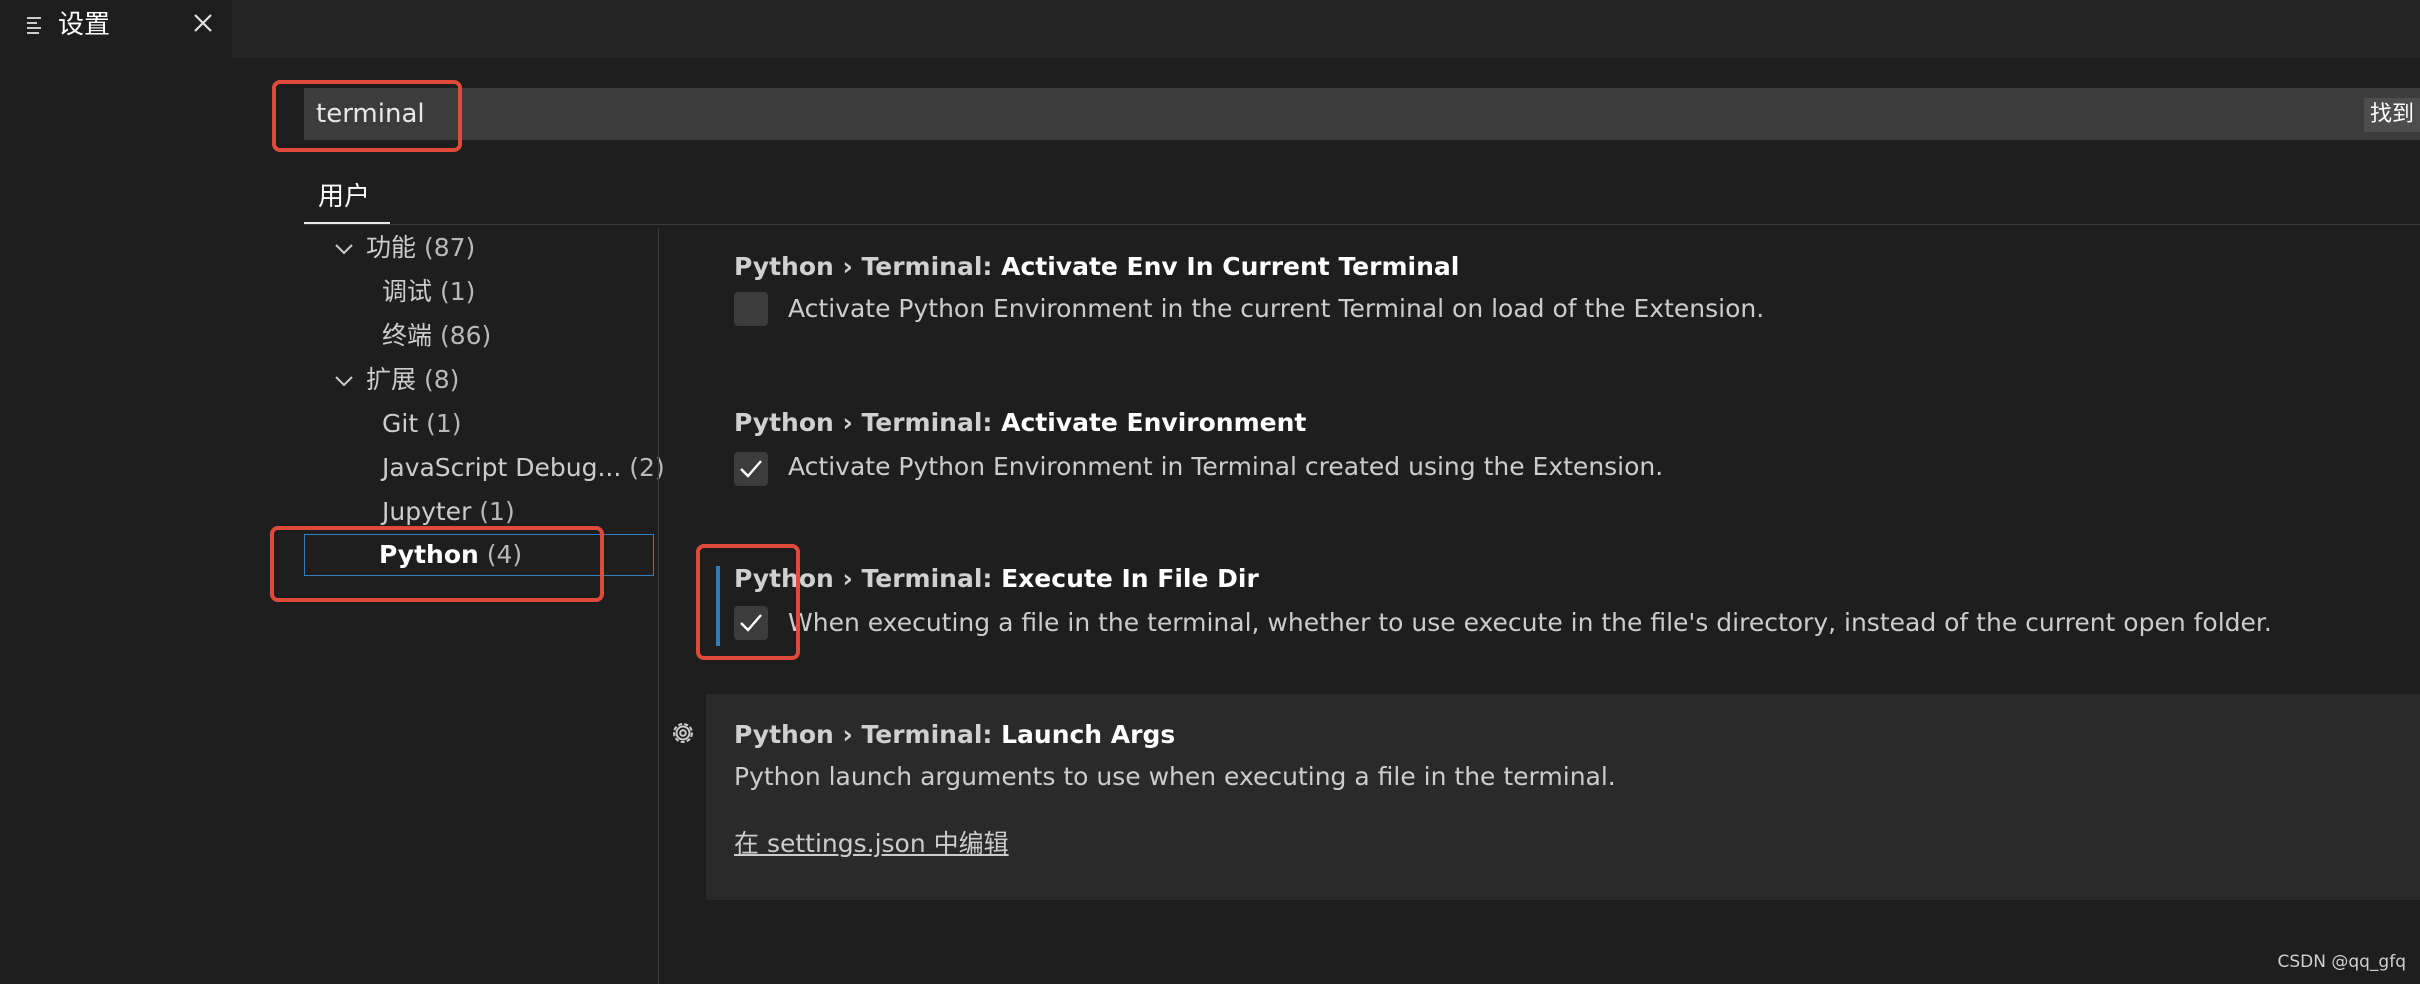  Describe the element at coordinates (481, 424) in the screenshot. I see `toc-item-git: Git (1)` at that location.